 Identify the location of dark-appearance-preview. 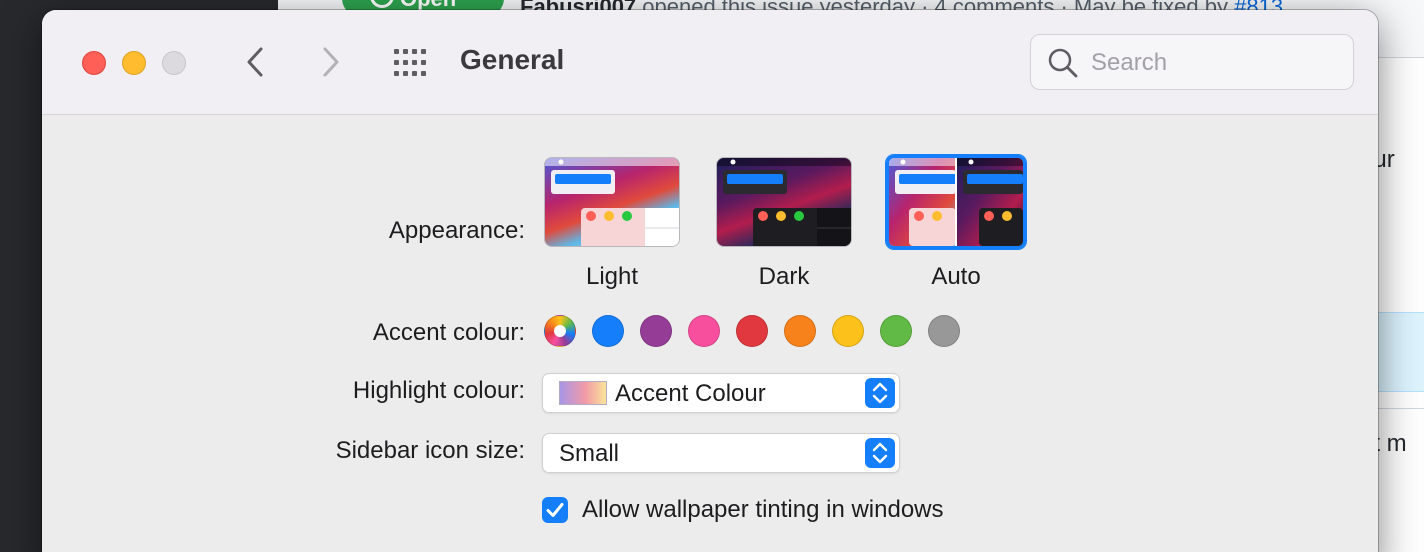
(784, 202).